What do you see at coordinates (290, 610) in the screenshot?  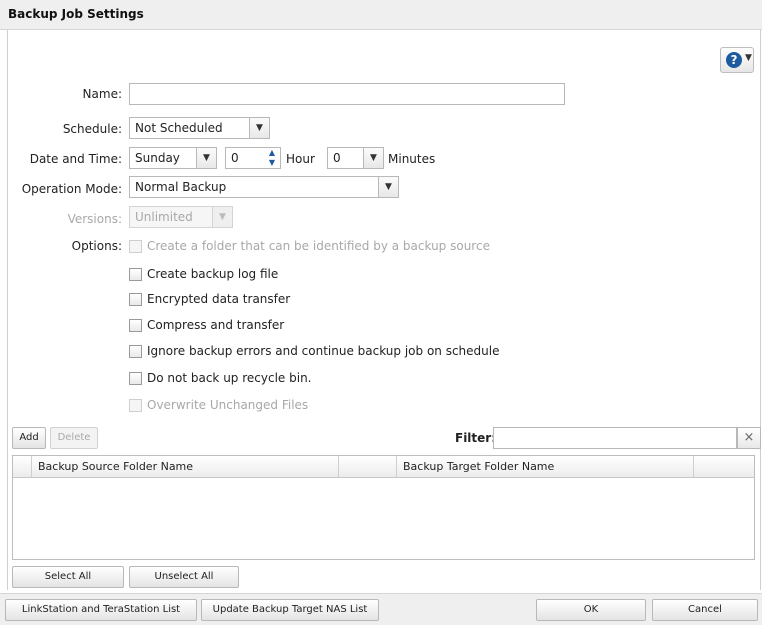 I see `update-nas-list-button: Update Backup Target NAS List` at bounding box center [290, 610].